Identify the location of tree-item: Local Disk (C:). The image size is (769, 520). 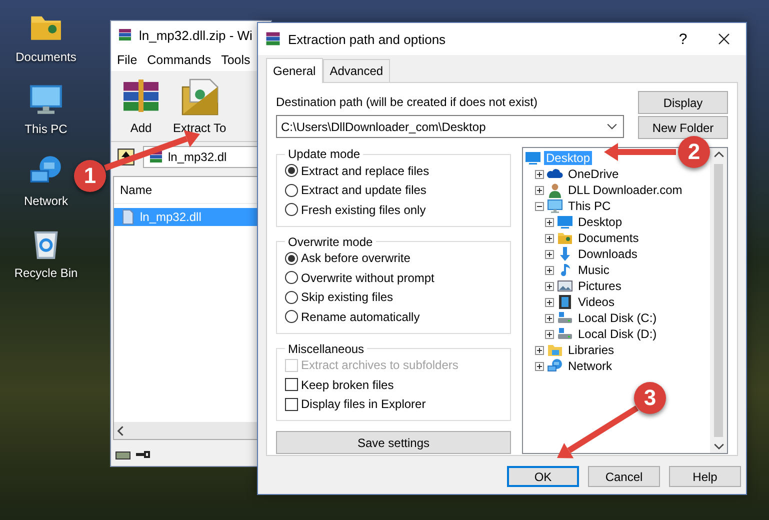
(617, 318).